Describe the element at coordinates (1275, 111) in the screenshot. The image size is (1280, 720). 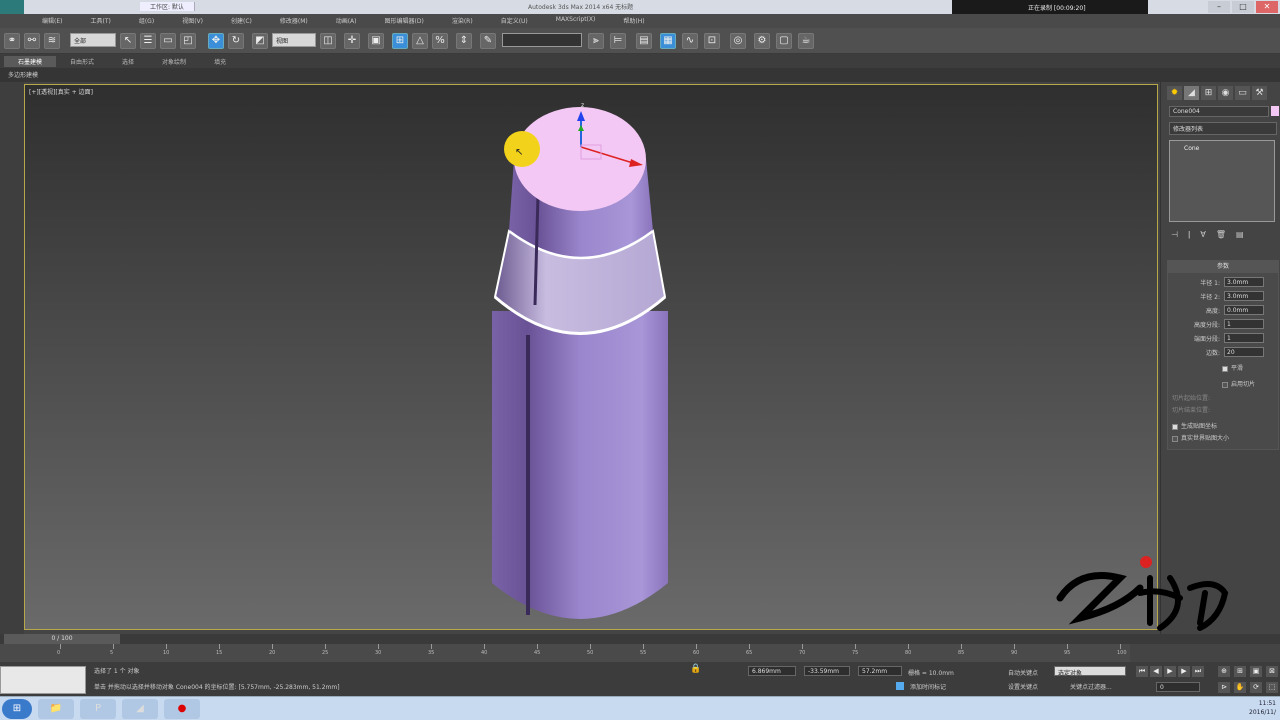
I see `object-color-swatch` at that location.